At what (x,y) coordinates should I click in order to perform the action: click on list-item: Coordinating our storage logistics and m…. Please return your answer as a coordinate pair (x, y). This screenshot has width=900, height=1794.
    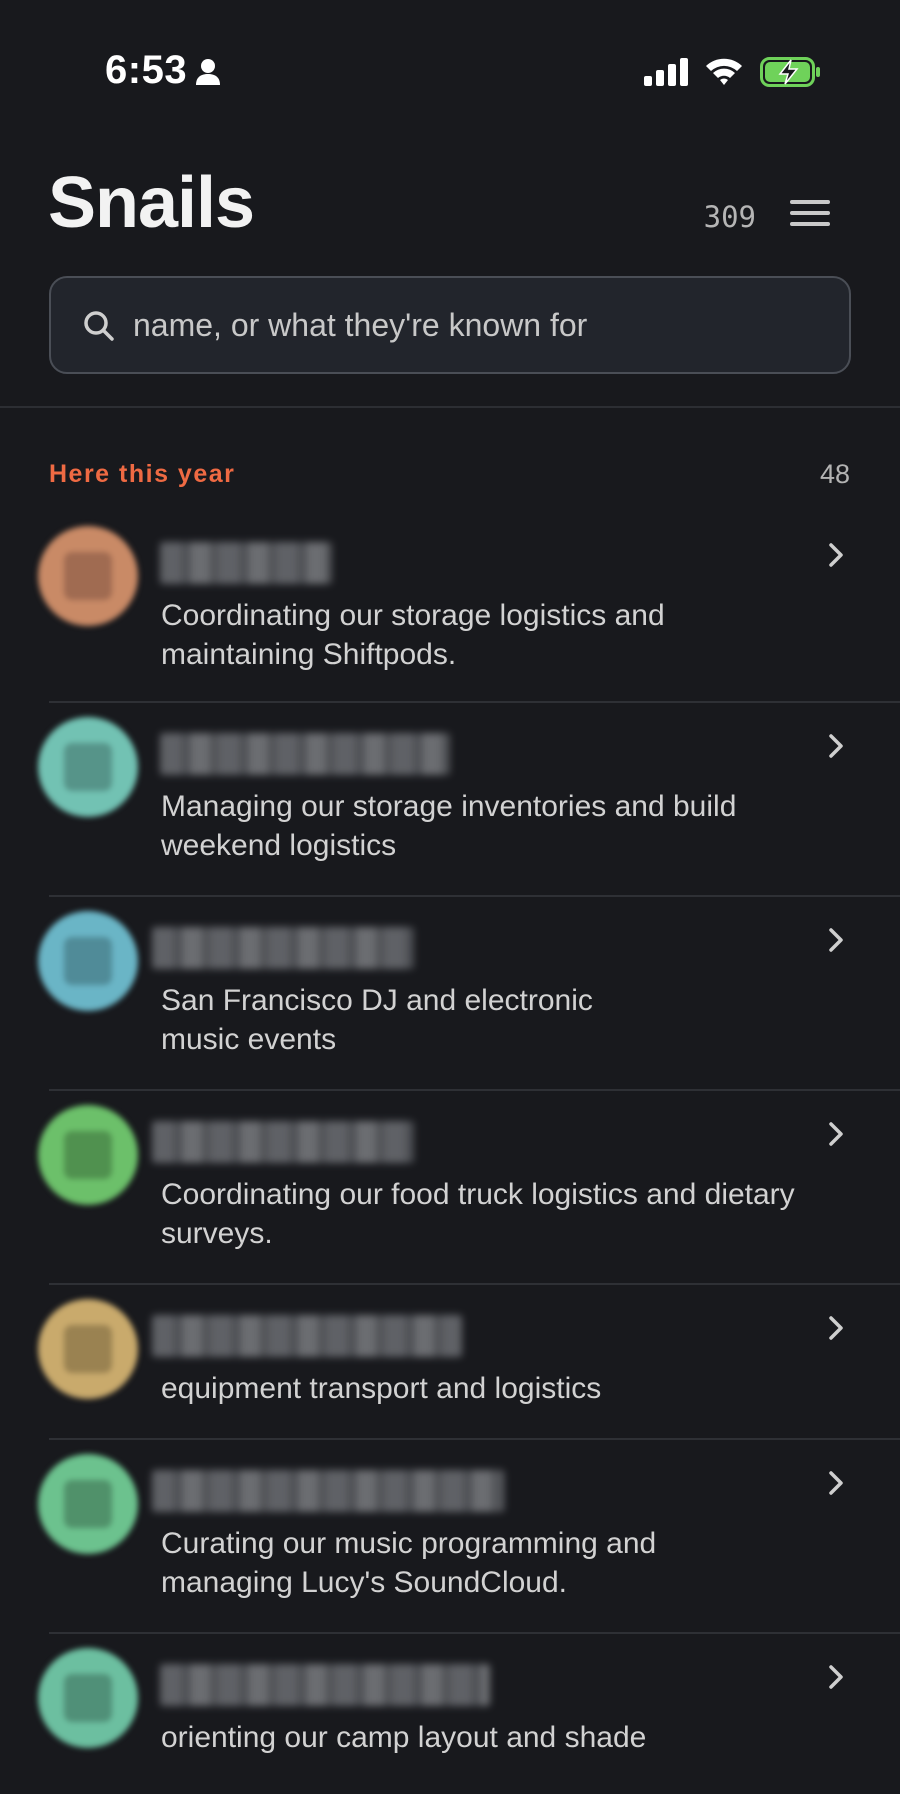
    Looking at the image, I should click on (450, 607).